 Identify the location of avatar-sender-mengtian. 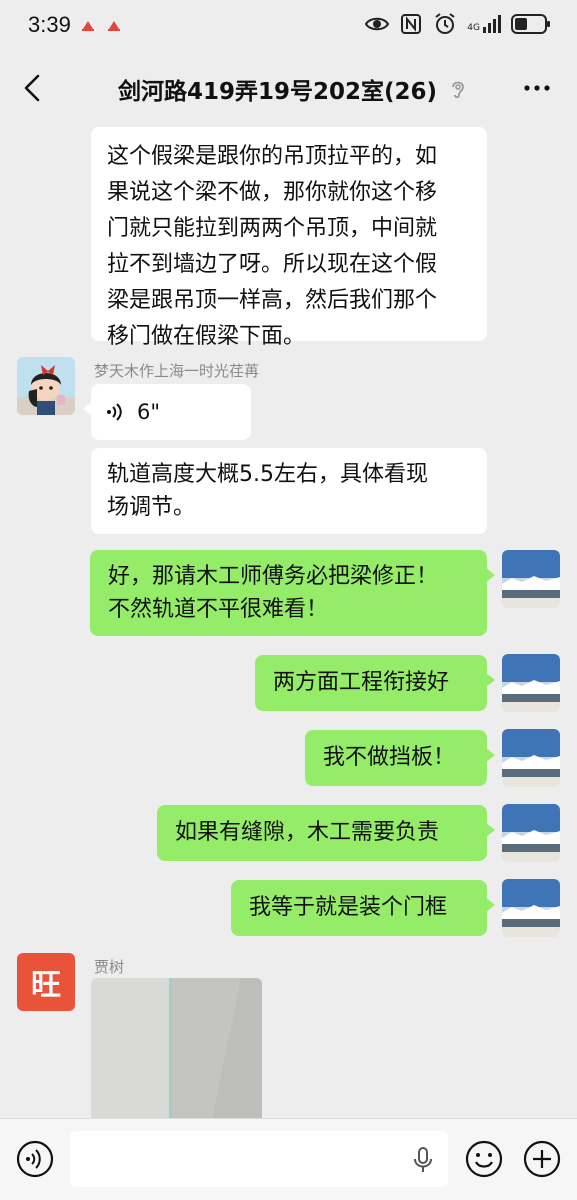
(46, 386).